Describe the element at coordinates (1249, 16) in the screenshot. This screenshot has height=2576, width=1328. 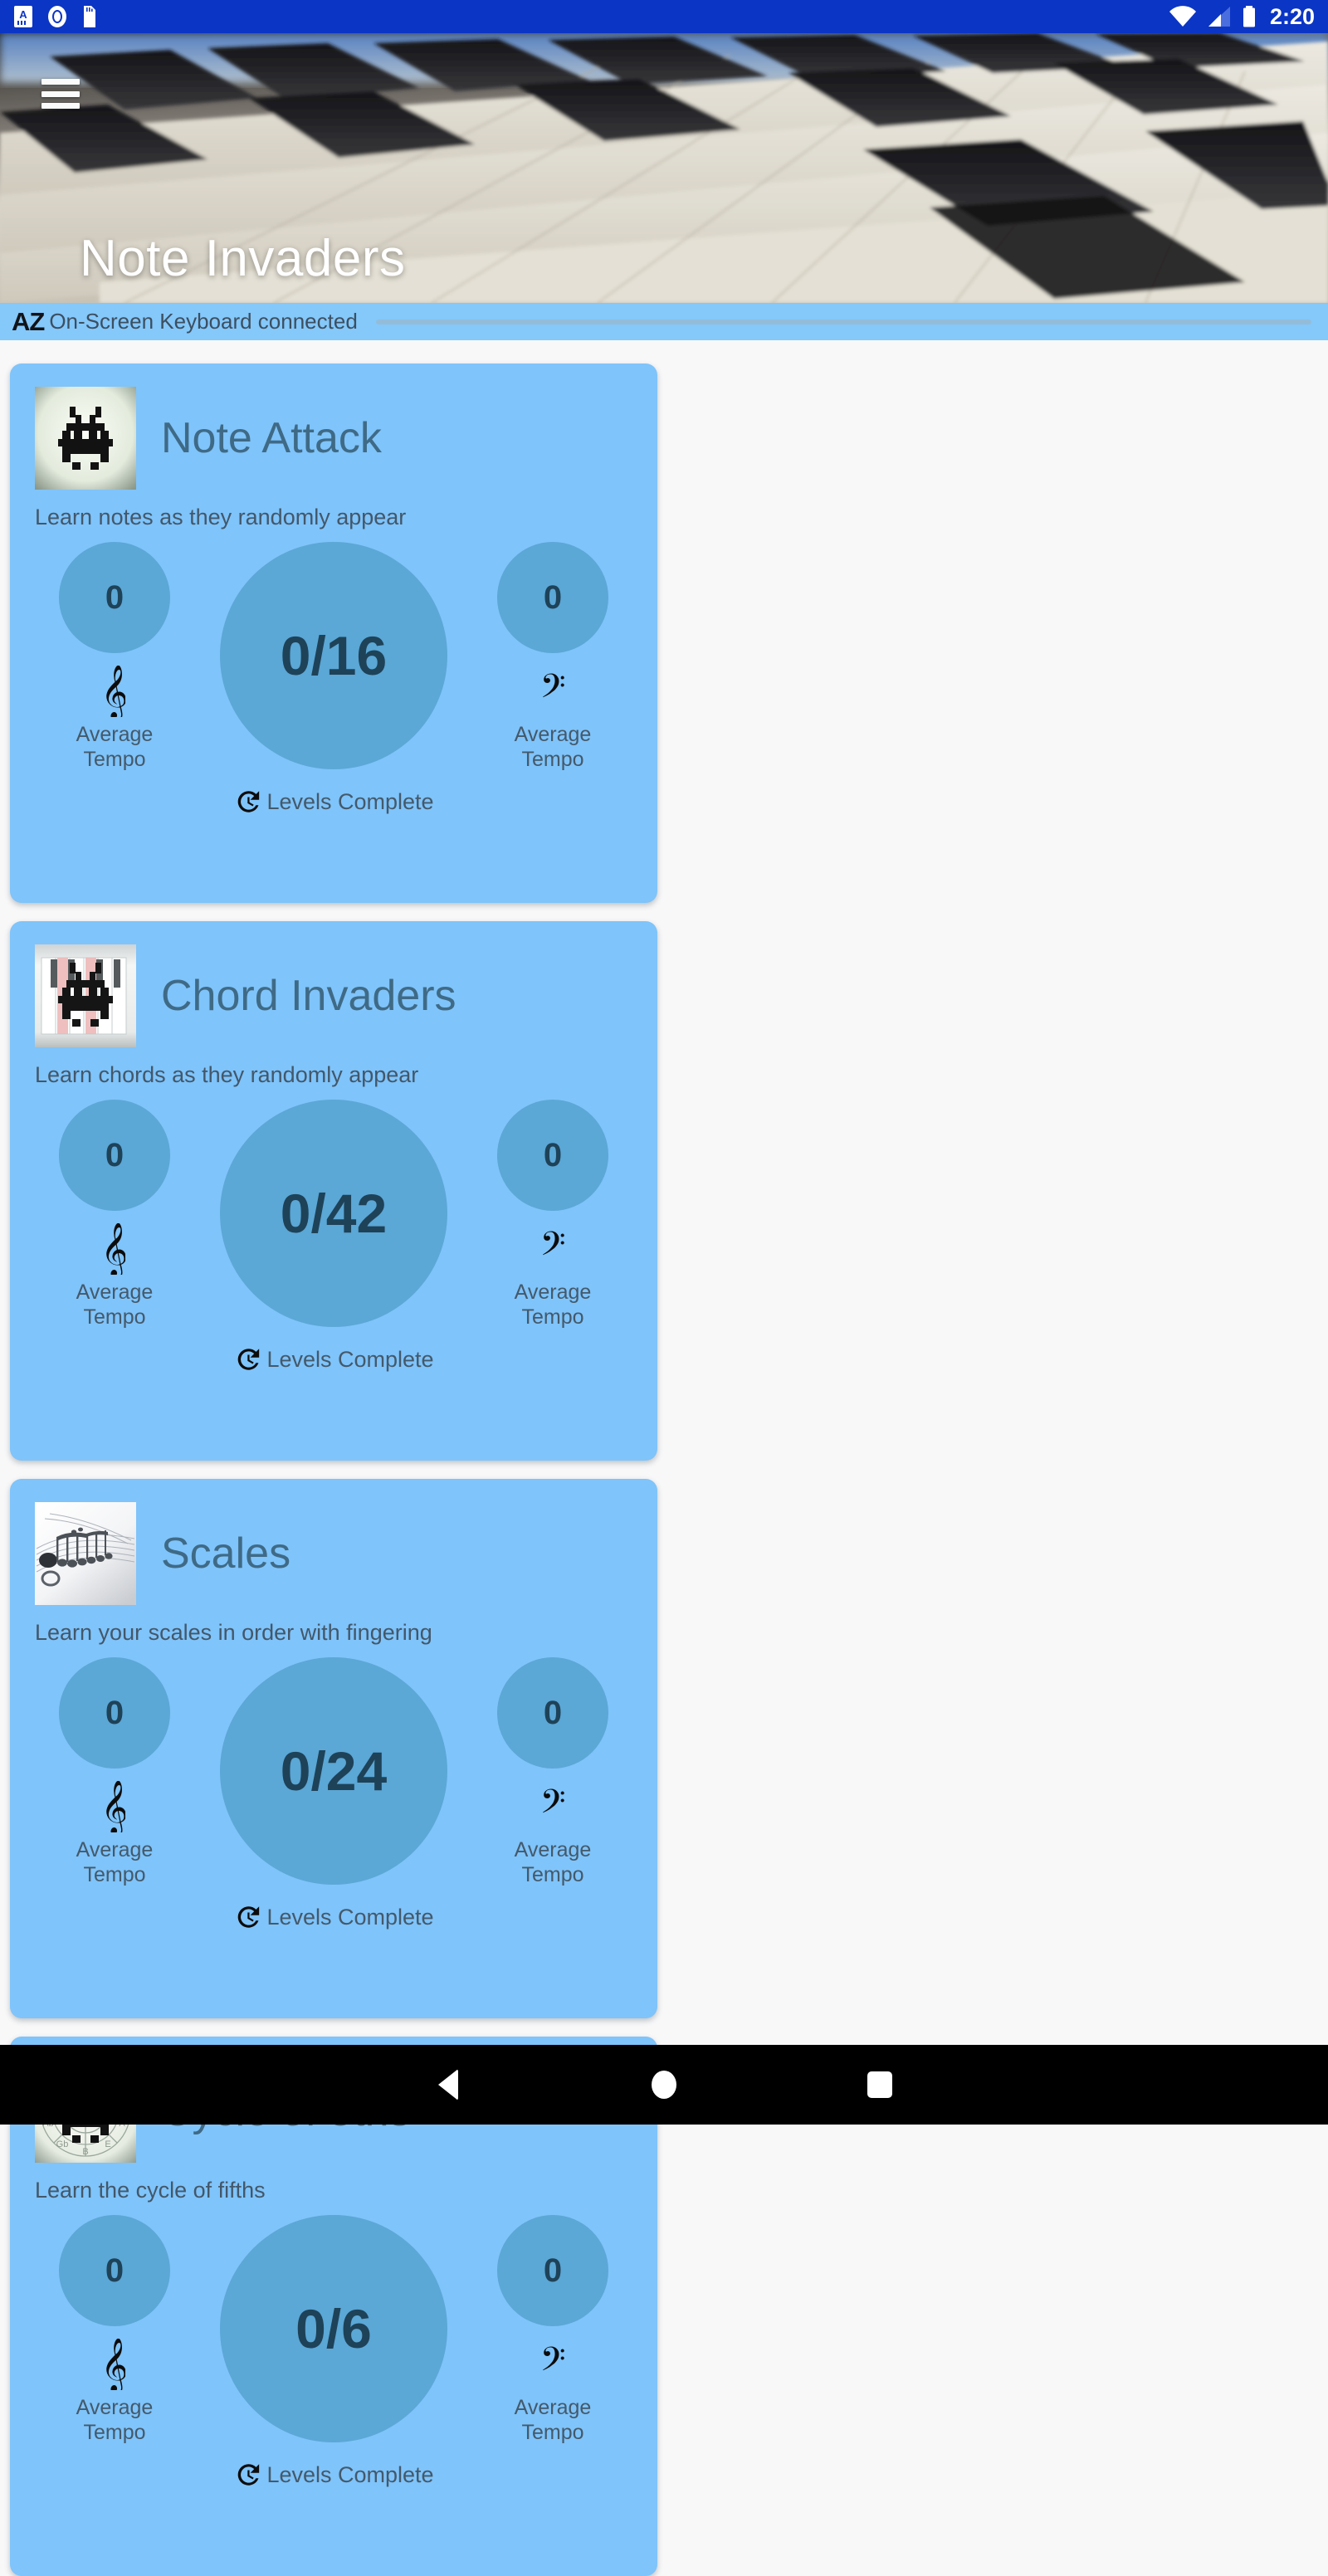
I see `battery-icon` at that location.